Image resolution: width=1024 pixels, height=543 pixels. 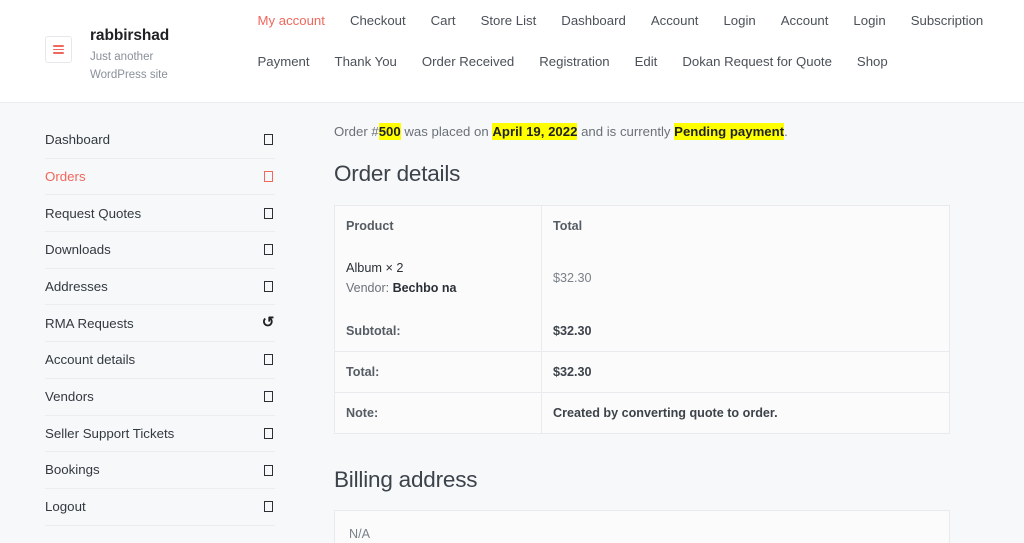 What do you see at coordinates (467, 61) in the screenshot?
I see `nav-link-order-received: Order Received` at bounding box center [467, 61].